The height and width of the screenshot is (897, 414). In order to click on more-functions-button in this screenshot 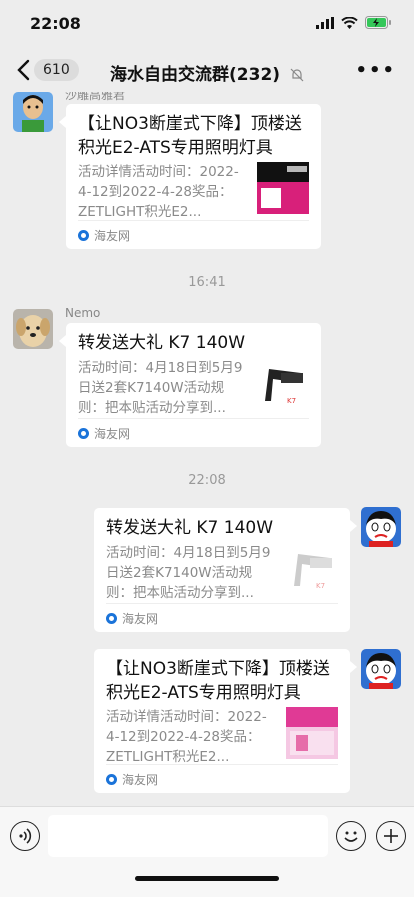, I will do `click(391, 836)`.